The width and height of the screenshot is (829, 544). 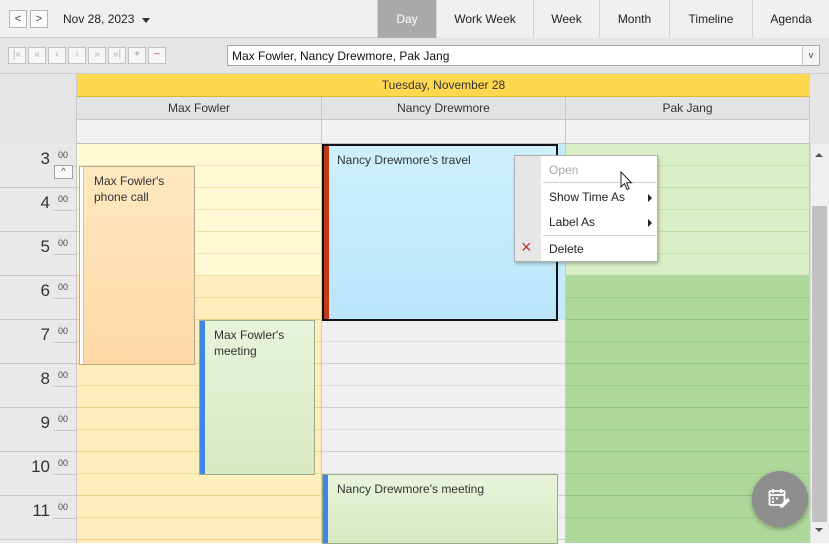 What do you see at coordinates (199, 108) in the screenshot?
I see `resource-header-max-fowler: Max Fowler` at bounding box center [199, 108].